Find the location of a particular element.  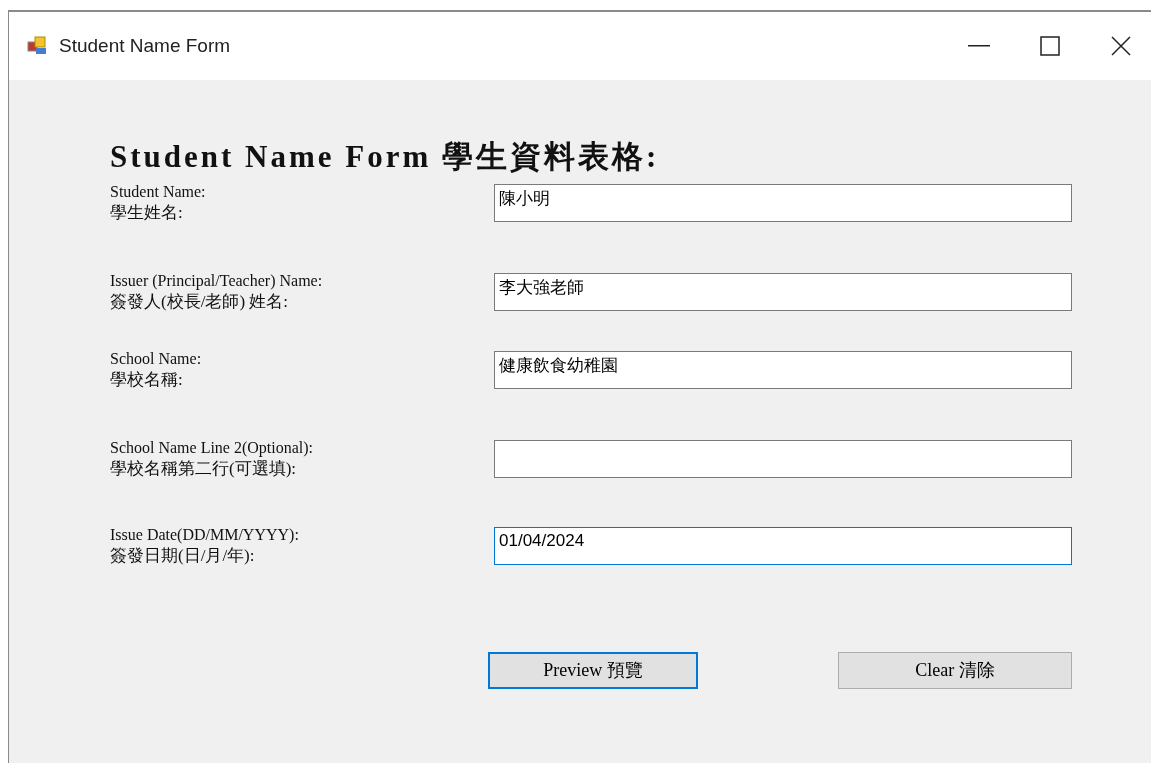

text-field is located at coordinates (783, 459).